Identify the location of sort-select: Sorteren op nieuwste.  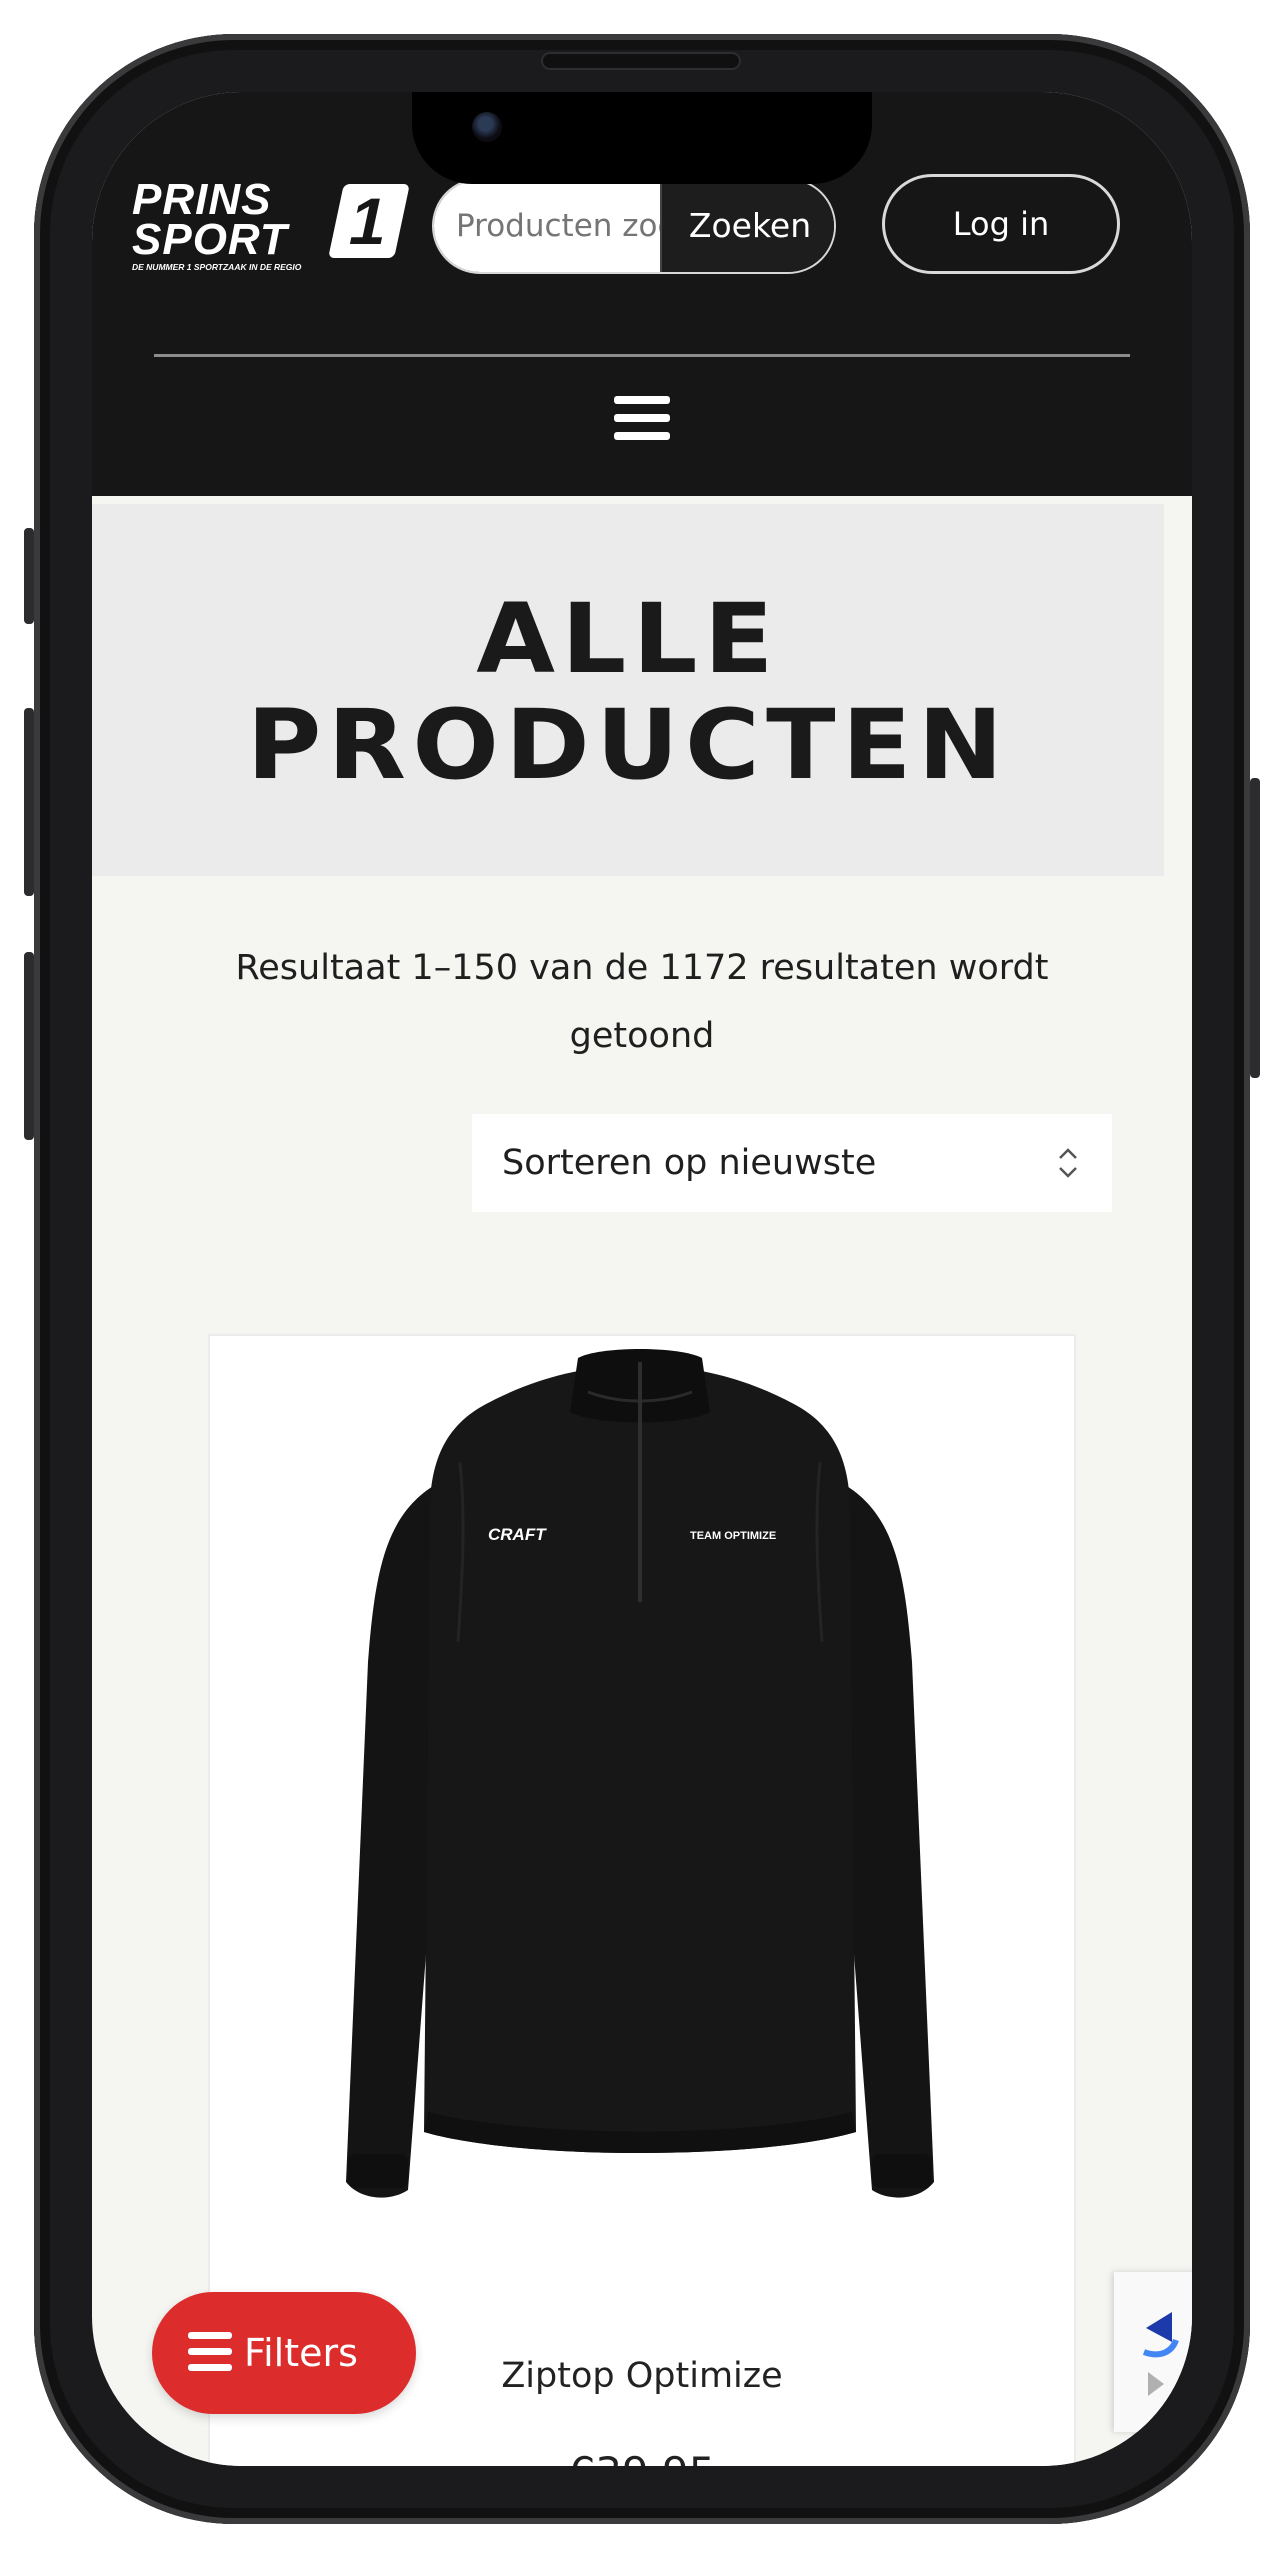
(792, 1163).